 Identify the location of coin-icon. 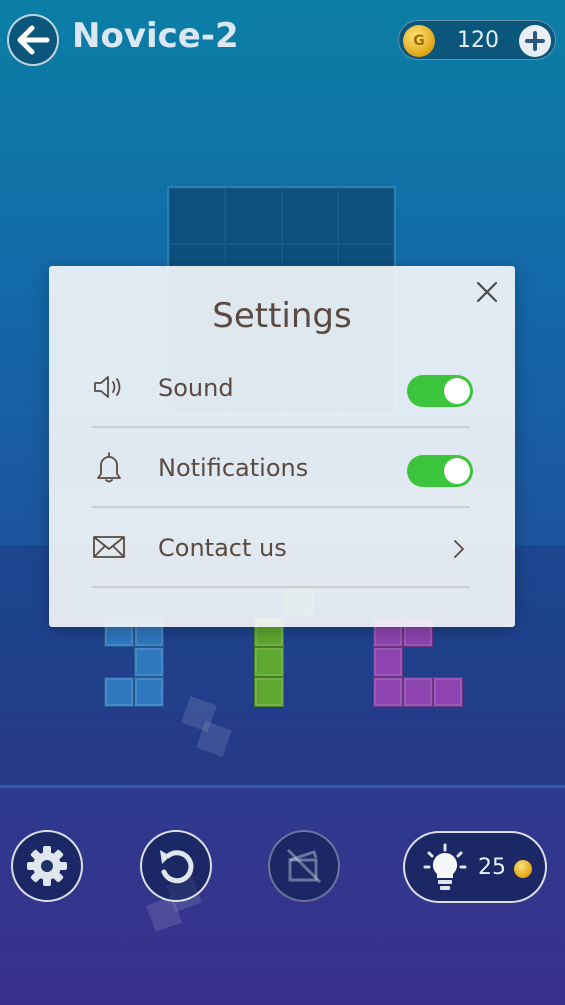
(523, 869).